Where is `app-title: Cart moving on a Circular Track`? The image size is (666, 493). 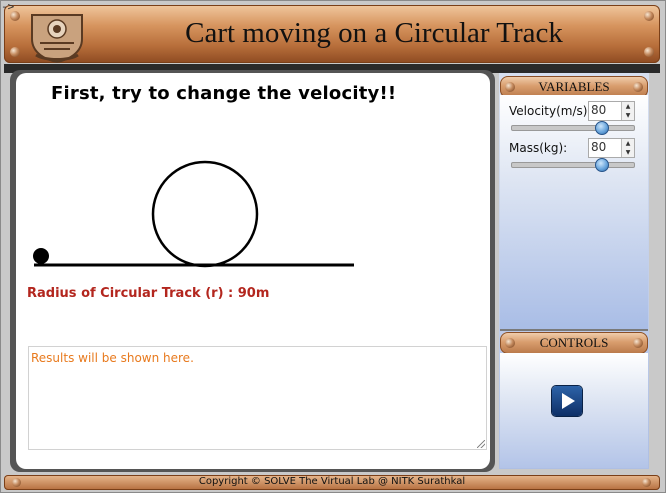 app-title: Cart moving on a Circular Track is located at coordinates (374, 33).